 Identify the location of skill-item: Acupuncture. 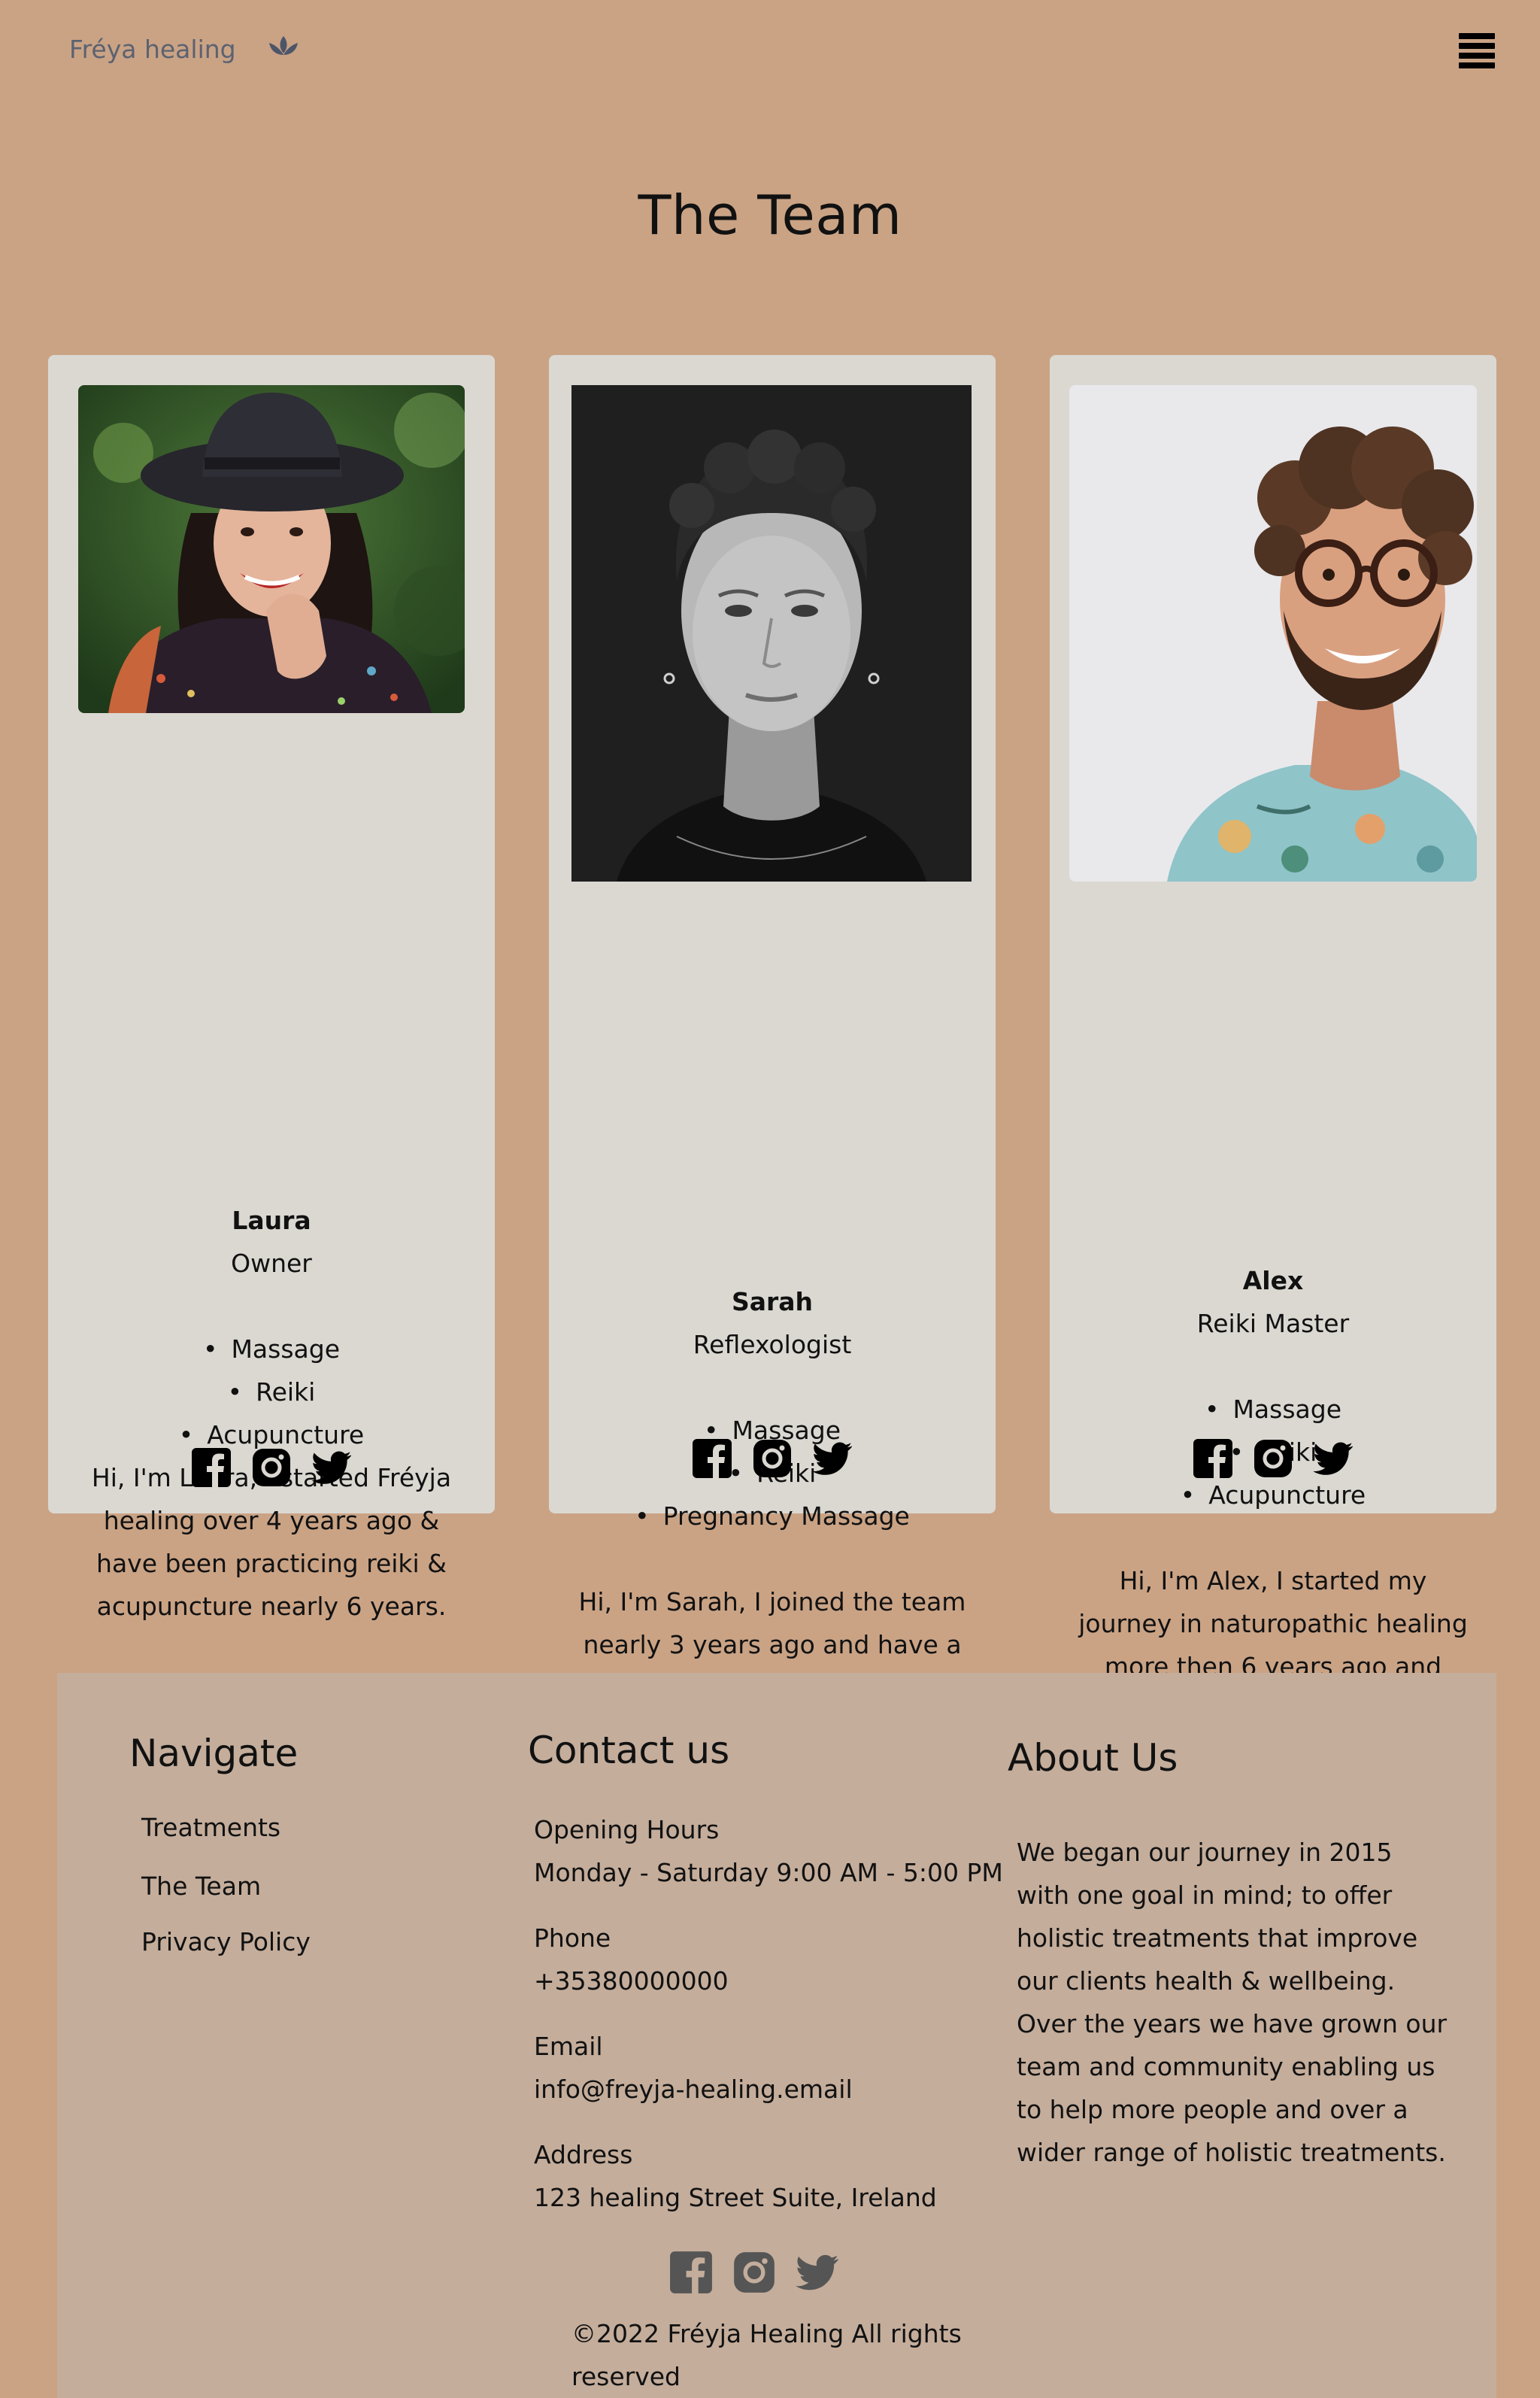
(1273, 1495).